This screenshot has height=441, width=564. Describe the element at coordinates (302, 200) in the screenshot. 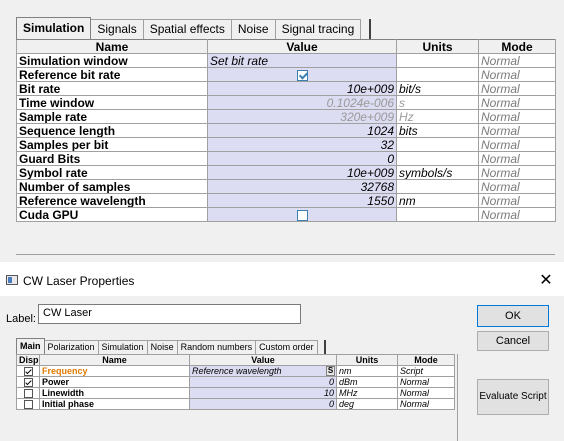

I see `param-value: 1550` at that location.